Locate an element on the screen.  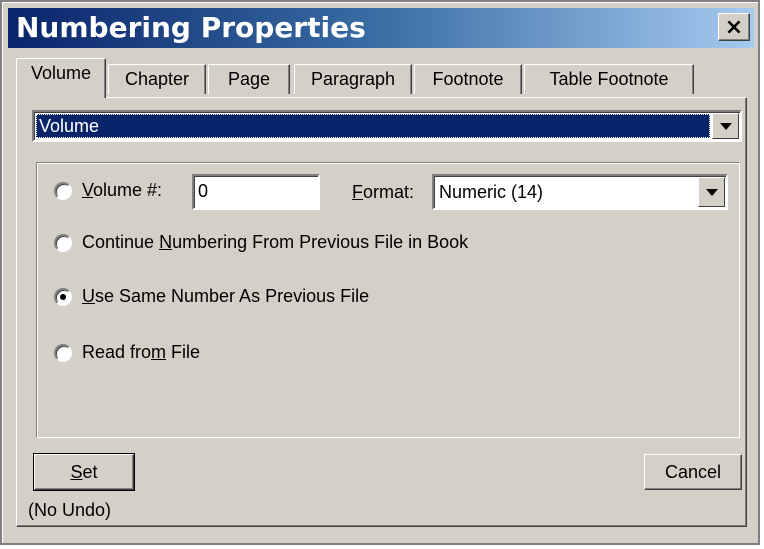
cancel-button: Cancel is located at coordinates (693, 472).